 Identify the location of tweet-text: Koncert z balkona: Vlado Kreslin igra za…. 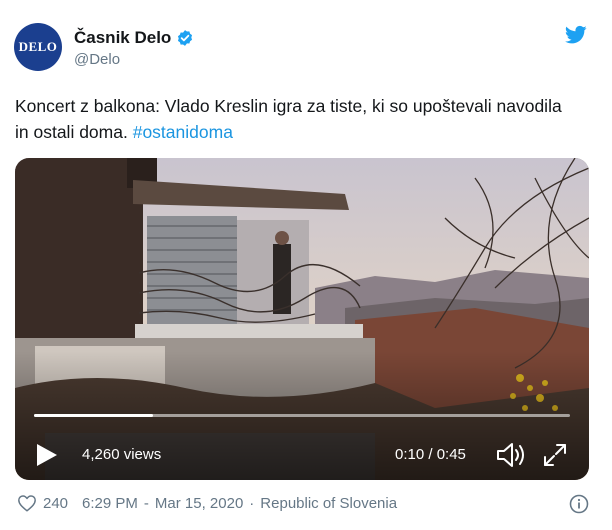
(295, 119).